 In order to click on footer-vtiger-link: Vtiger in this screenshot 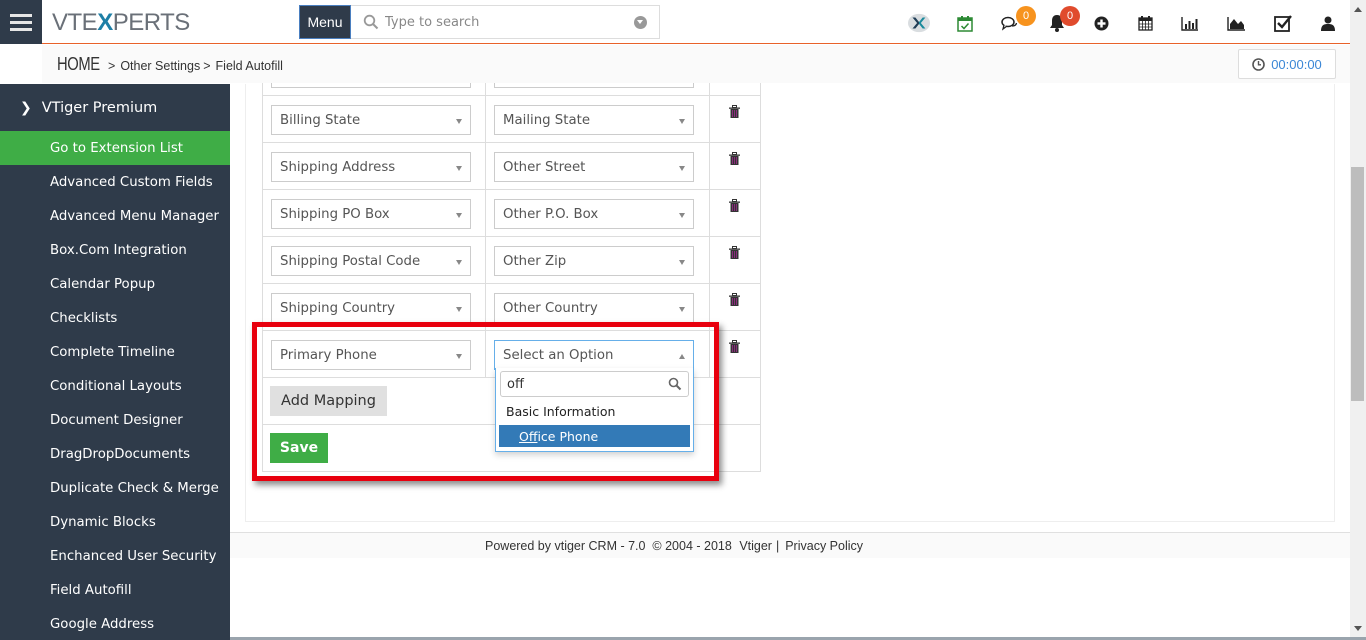, I will do `click(755, 546)`.